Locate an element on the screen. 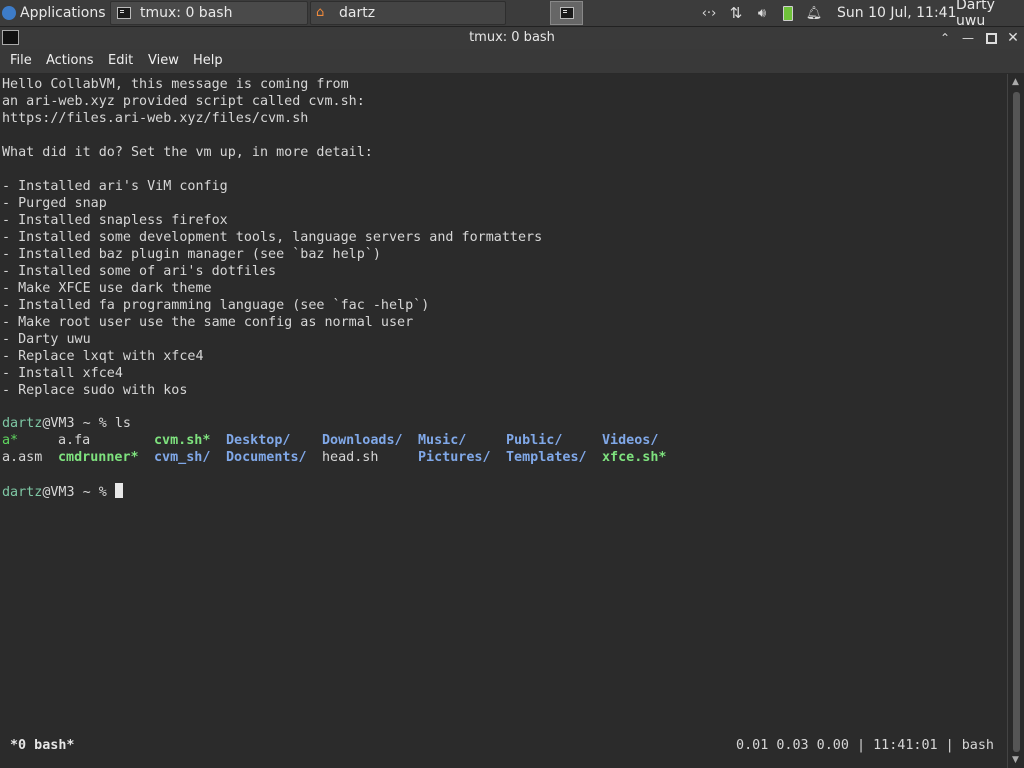 Image resolution: width=1024 pixels, height=768 pixels. prompt-line-ls: dartz@VM3 ~ % ls is located at coordinates (66, 423).